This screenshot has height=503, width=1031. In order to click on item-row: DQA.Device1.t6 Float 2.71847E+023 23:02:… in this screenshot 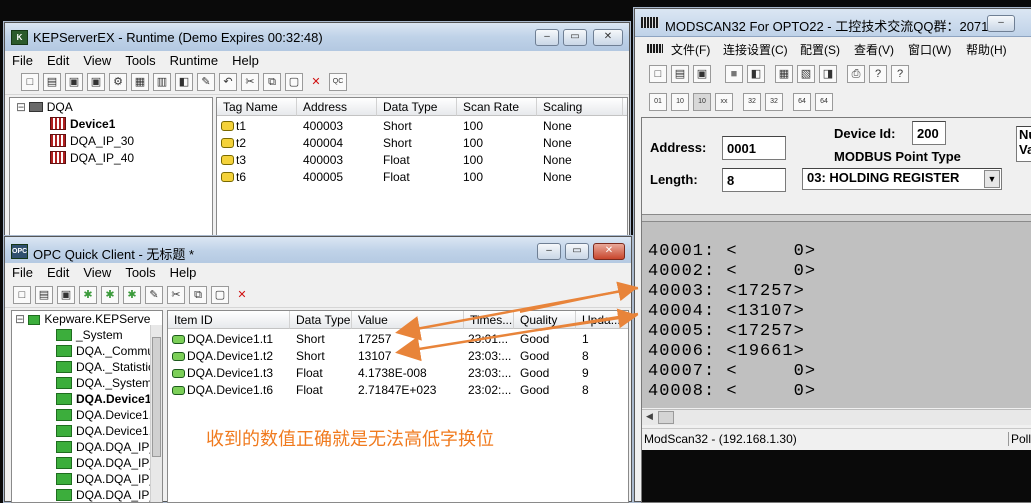, I will do `click(400, 391)`.